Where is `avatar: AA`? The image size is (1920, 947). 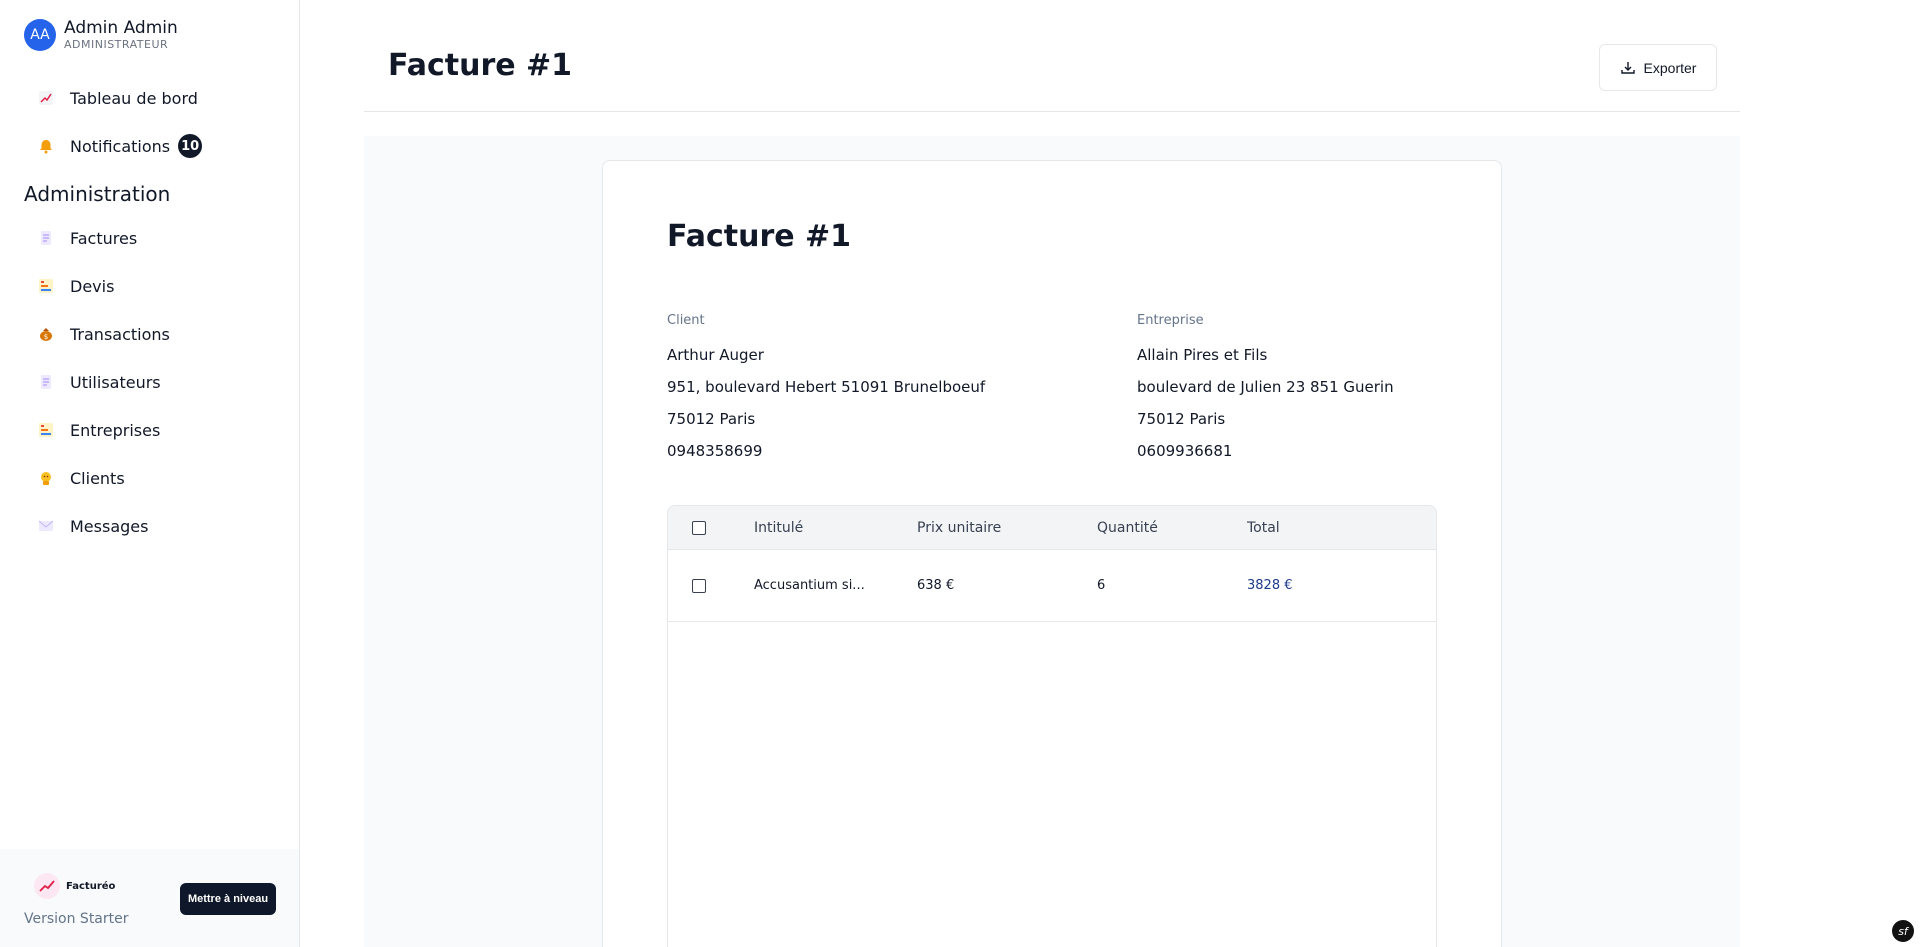
avatar: AA is located at coordinates (40, 35).